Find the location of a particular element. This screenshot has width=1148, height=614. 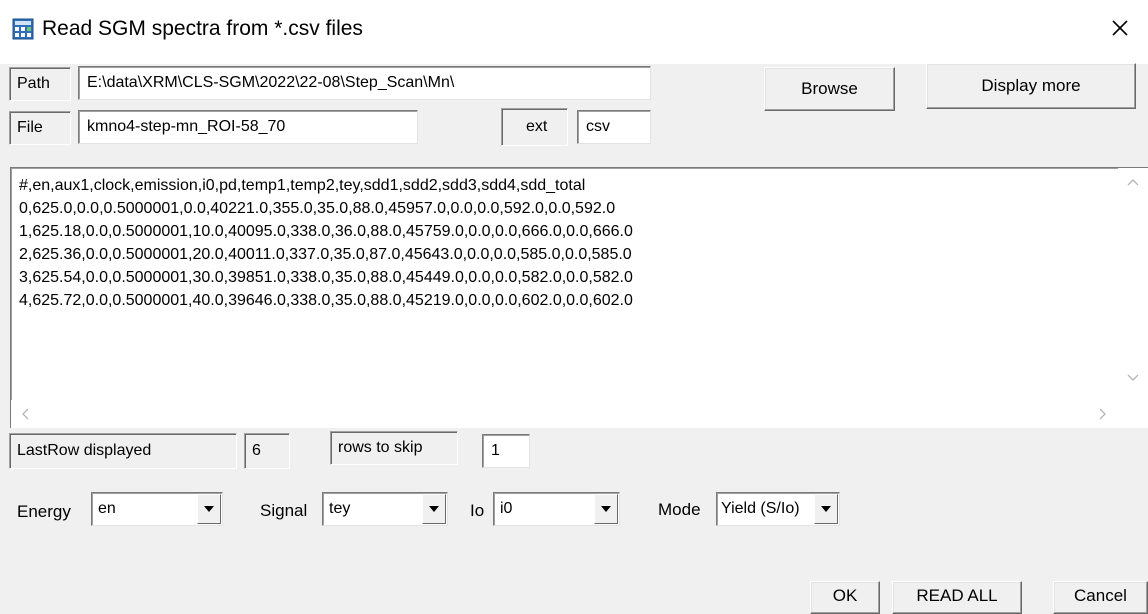

display-more-button: Display more is located at coordinates (1031, 86).